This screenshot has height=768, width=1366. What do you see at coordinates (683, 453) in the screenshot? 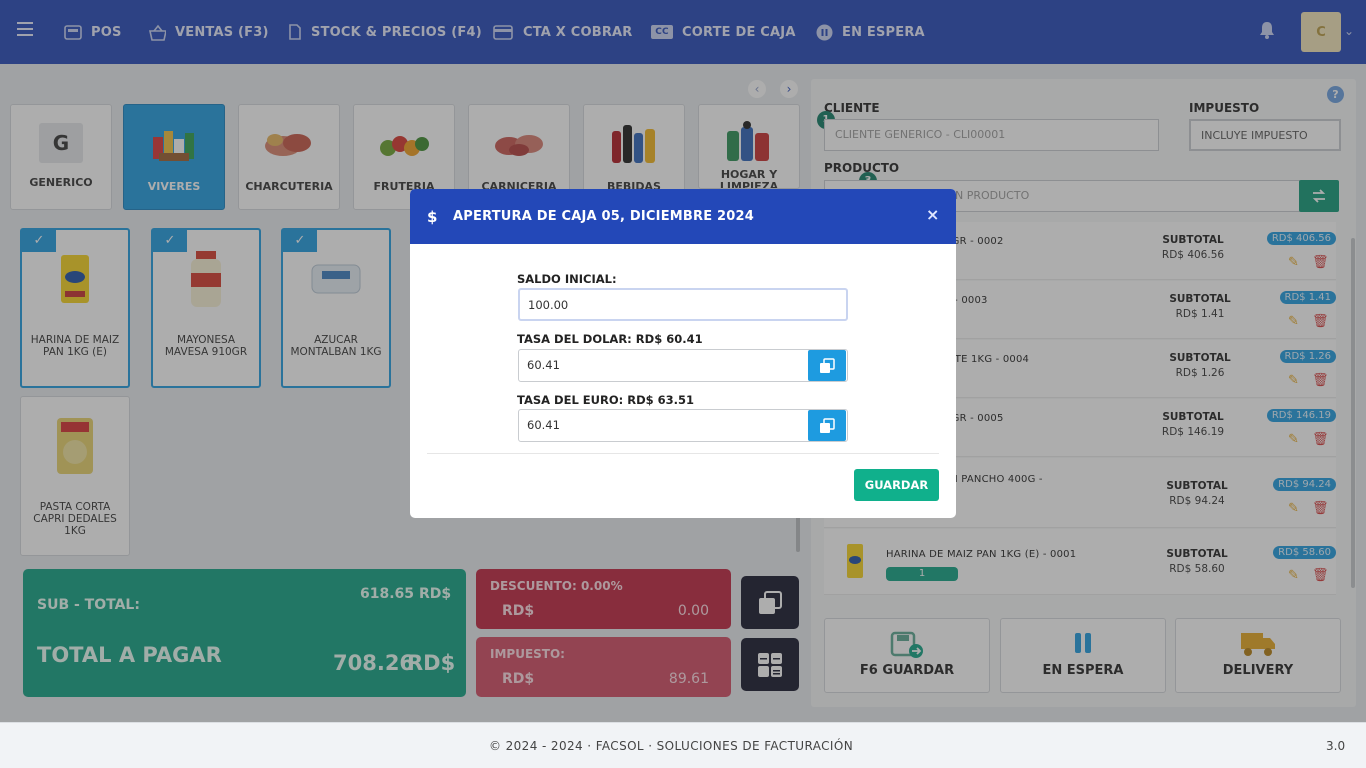
I see `modal-divider` at bounding box center [683, 453].